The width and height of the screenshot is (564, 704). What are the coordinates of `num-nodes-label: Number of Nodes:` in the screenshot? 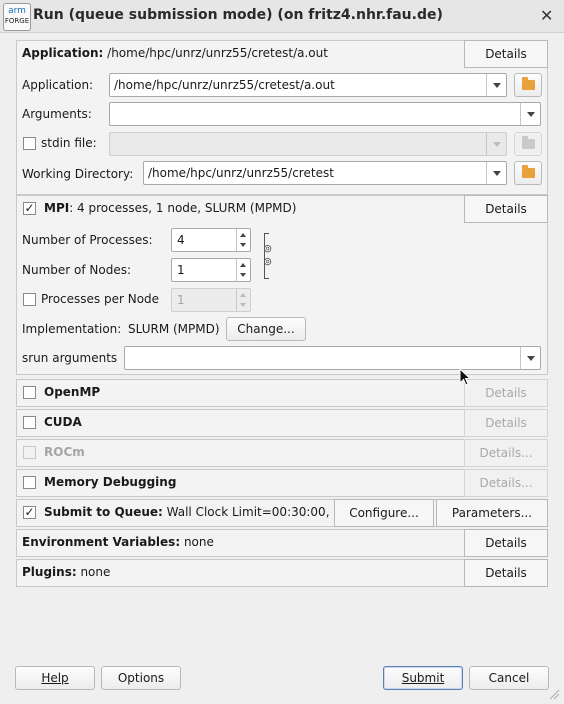 It's located at (77, 270).